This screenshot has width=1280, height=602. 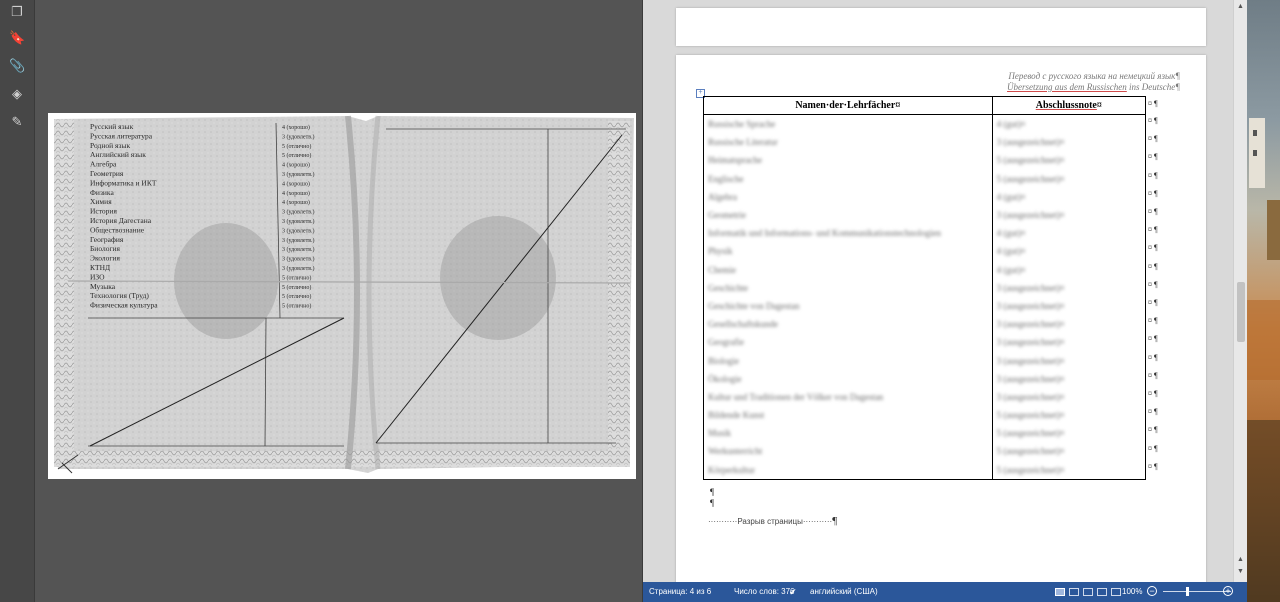 I want to click on paragraph-mark: ¶, so click(x=712, y=492).